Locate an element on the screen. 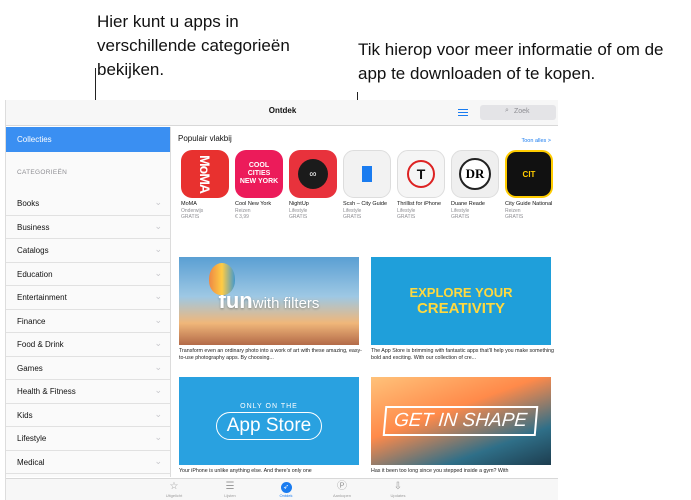  tab-top-charts: ☰ Lijsten is located at coordinates (230, 489).